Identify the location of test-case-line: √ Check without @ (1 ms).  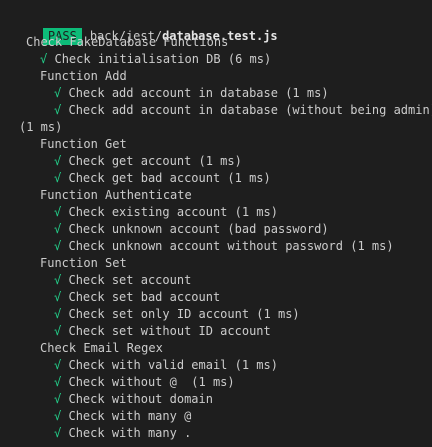
(144, 382).